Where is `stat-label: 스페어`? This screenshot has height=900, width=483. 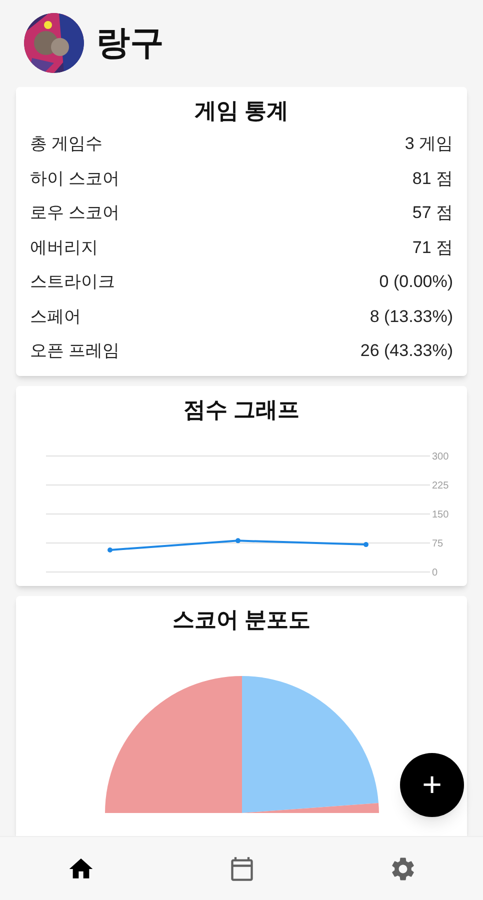
stat-label: 스페어 is located at coordinates (55, 317).